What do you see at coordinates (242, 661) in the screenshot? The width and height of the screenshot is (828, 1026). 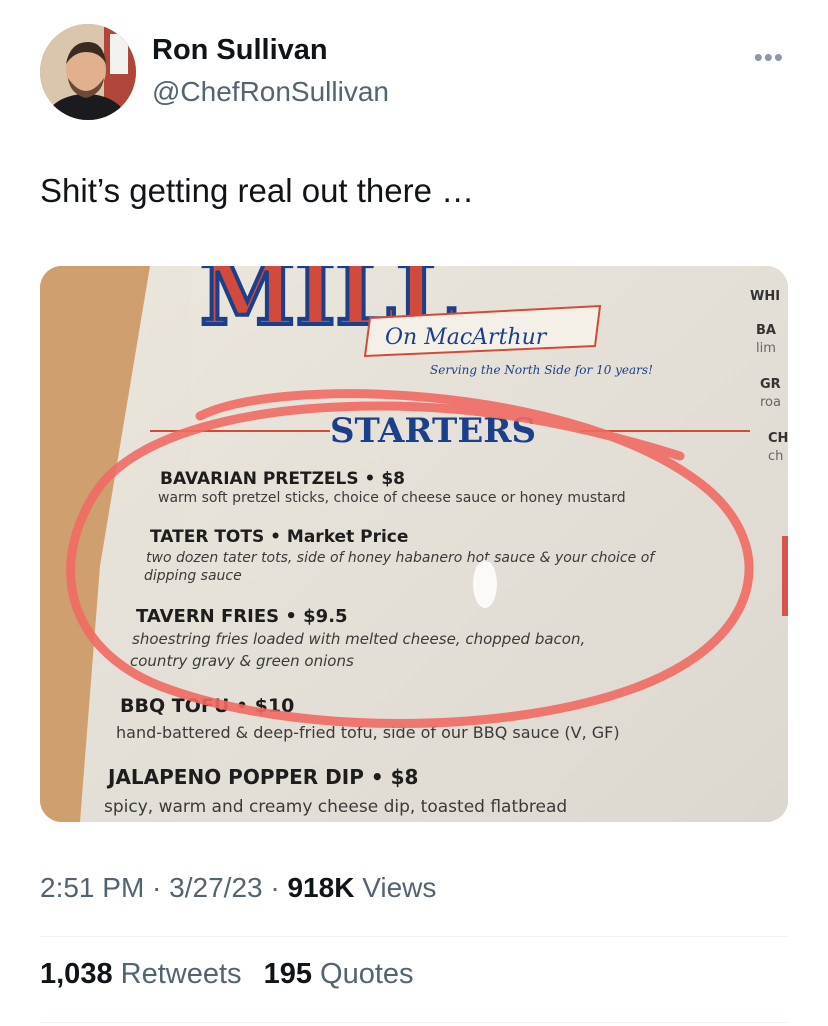 I see `menu-item-desc: country gravy & green onions` at bounding box center [242, 661].